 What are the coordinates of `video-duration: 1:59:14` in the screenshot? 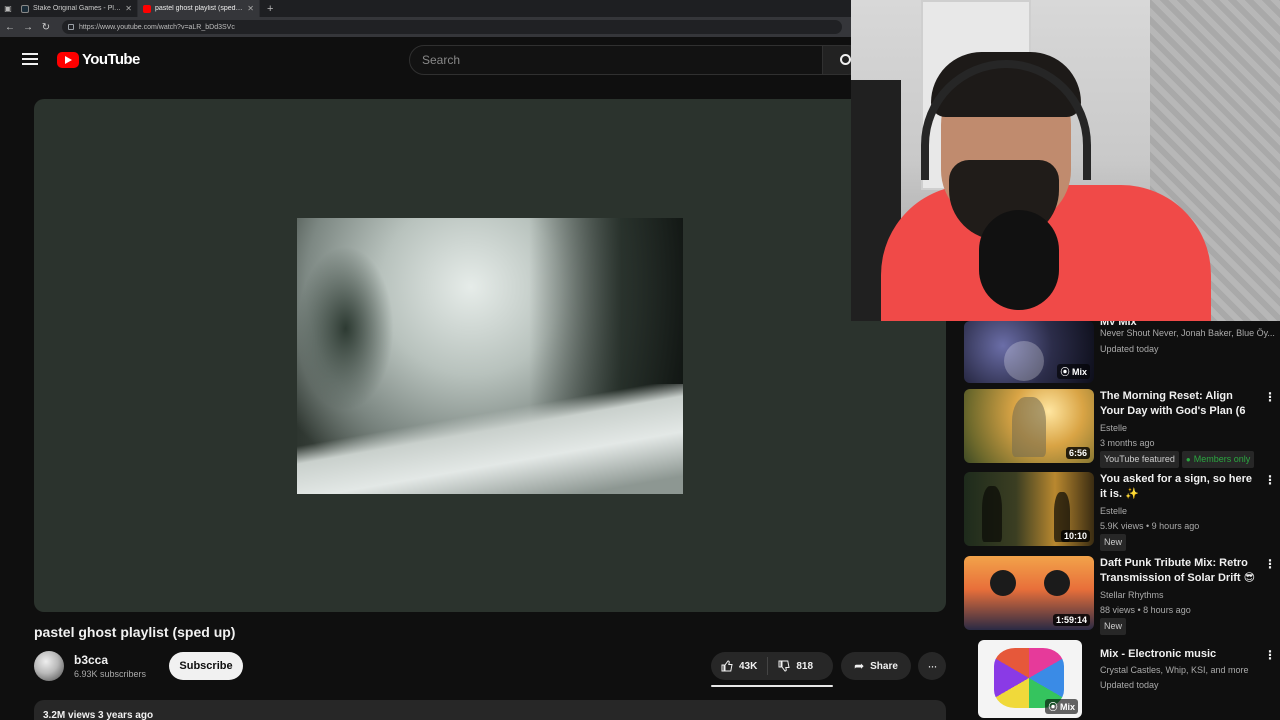 It's located at (1071, 620).